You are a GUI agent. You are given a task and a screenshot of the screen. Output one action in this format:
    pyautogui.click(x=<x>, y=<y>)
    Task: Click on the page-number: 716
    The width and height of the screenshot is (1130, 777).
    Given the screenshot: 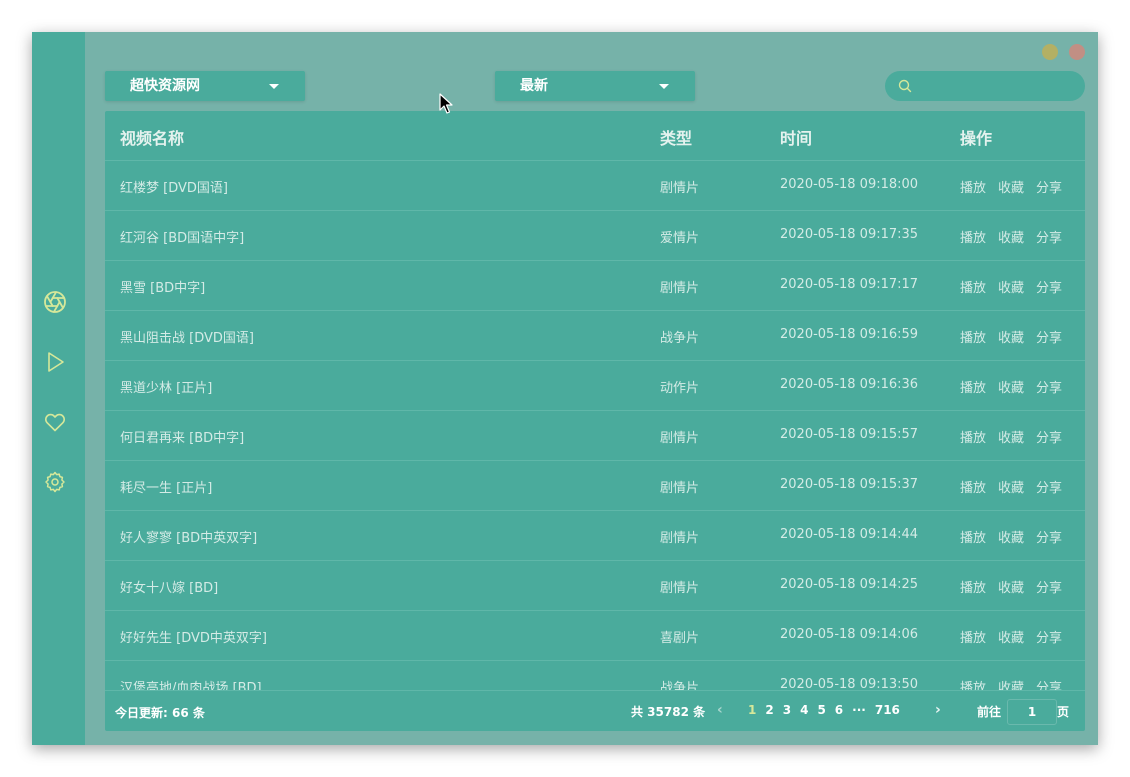 What is the action you would take?
    pyautogui.click(x=887, y=710)
    